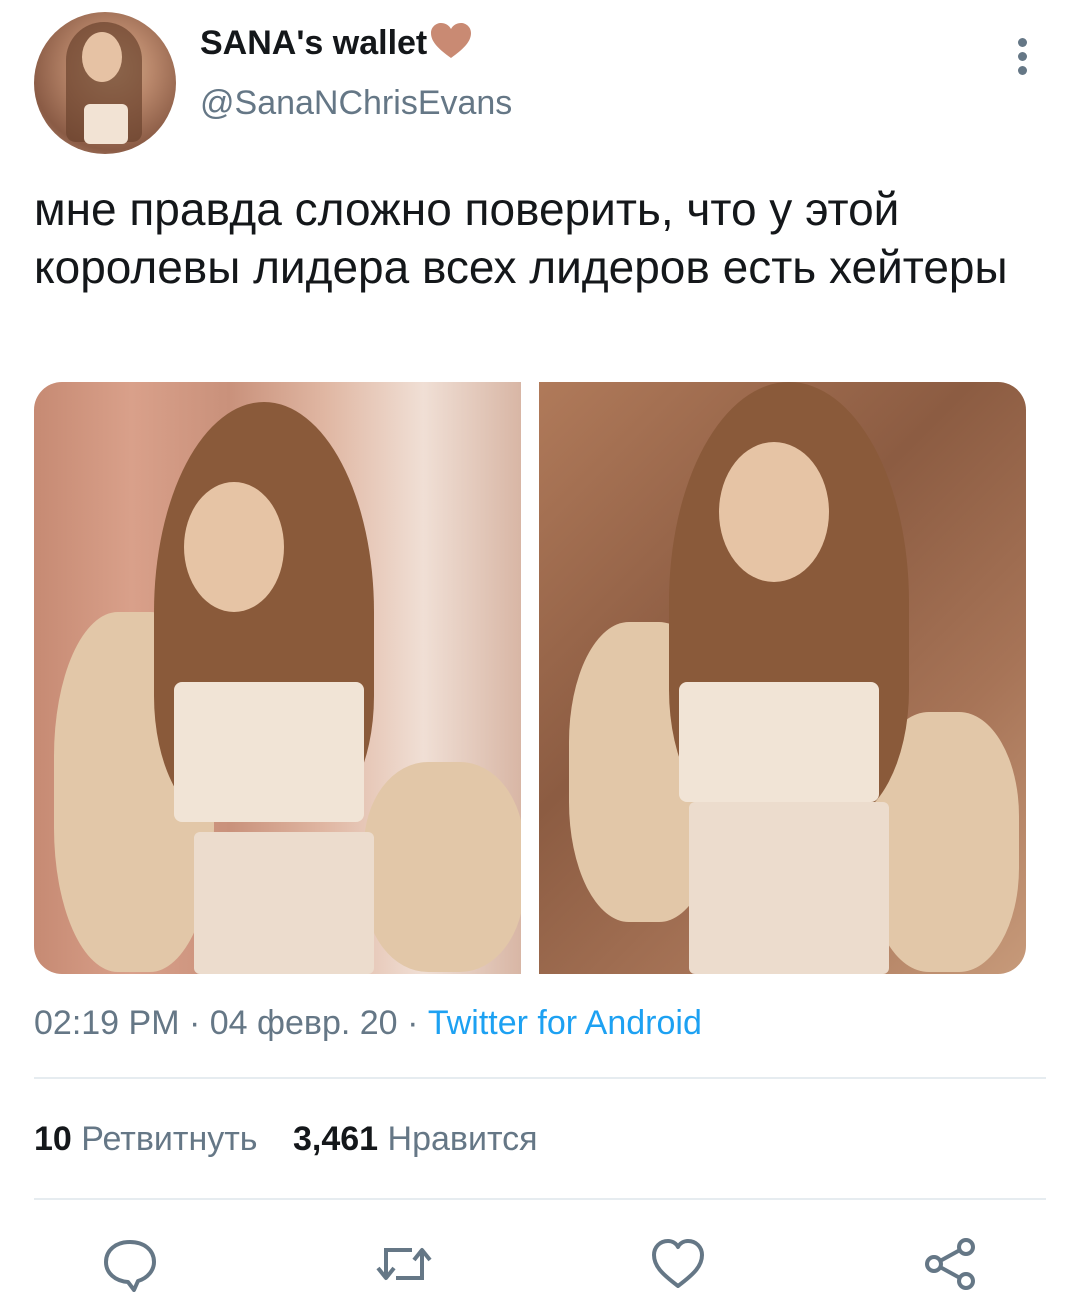 This screenshot has width=1080, height=1316. I want to click on retweets-stat: 10 Ретвитнуть, so click(146, 1139).